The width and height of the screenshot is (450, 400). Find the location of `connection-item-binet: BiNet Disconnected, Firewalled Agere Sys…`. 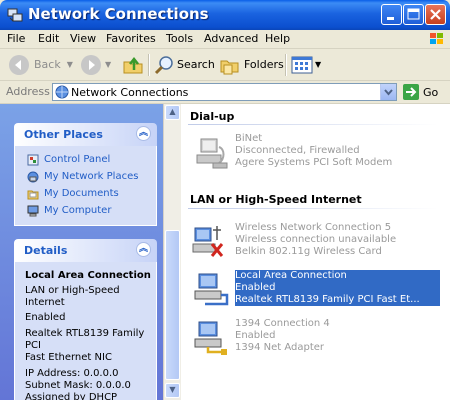

connection-item-binet: BiNet Disconnected, Firewalled Agere Sys… is located at coordinates (315, 154).